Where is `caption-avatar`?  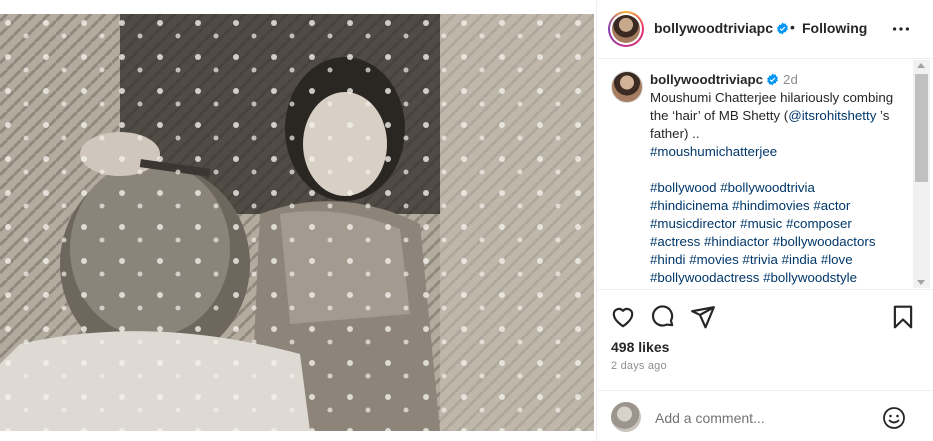 caption-avatar is located at coordinates (627, 87).